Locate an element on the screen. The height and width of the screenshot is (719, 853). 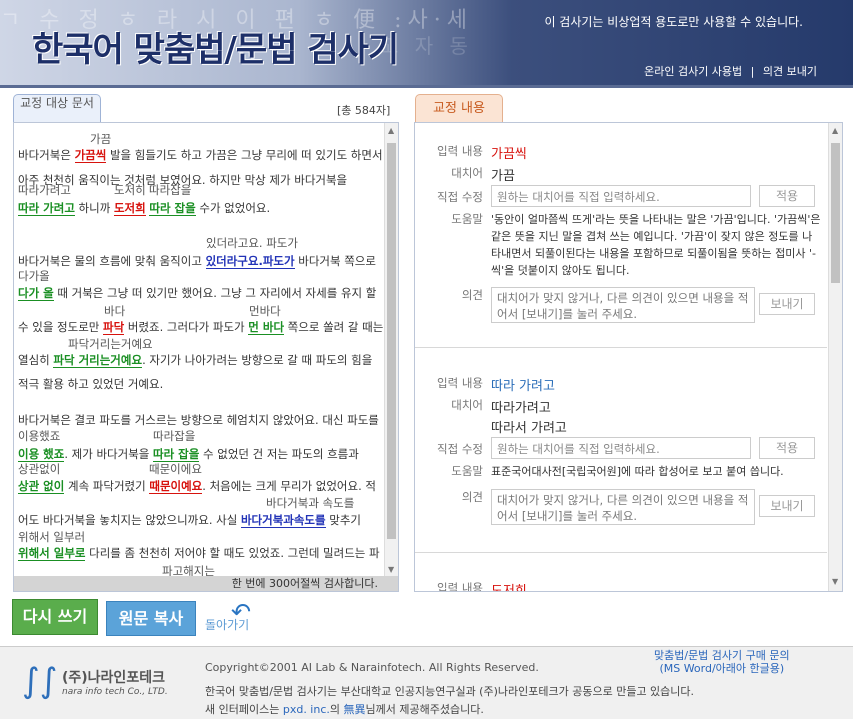
input-word: 도저희 is located at coordinates (509, 588).